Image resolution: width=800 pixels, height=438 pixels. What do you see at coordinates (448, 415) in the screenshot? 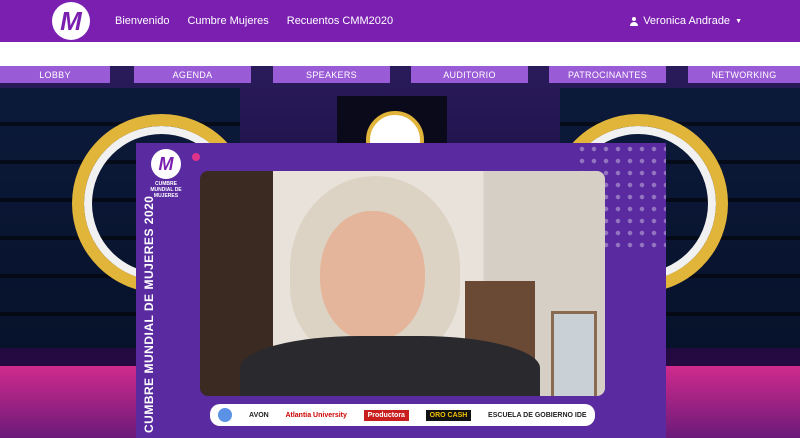
I see `sponsor-orocash: ORO CASH` at bounding box center [448, 415].